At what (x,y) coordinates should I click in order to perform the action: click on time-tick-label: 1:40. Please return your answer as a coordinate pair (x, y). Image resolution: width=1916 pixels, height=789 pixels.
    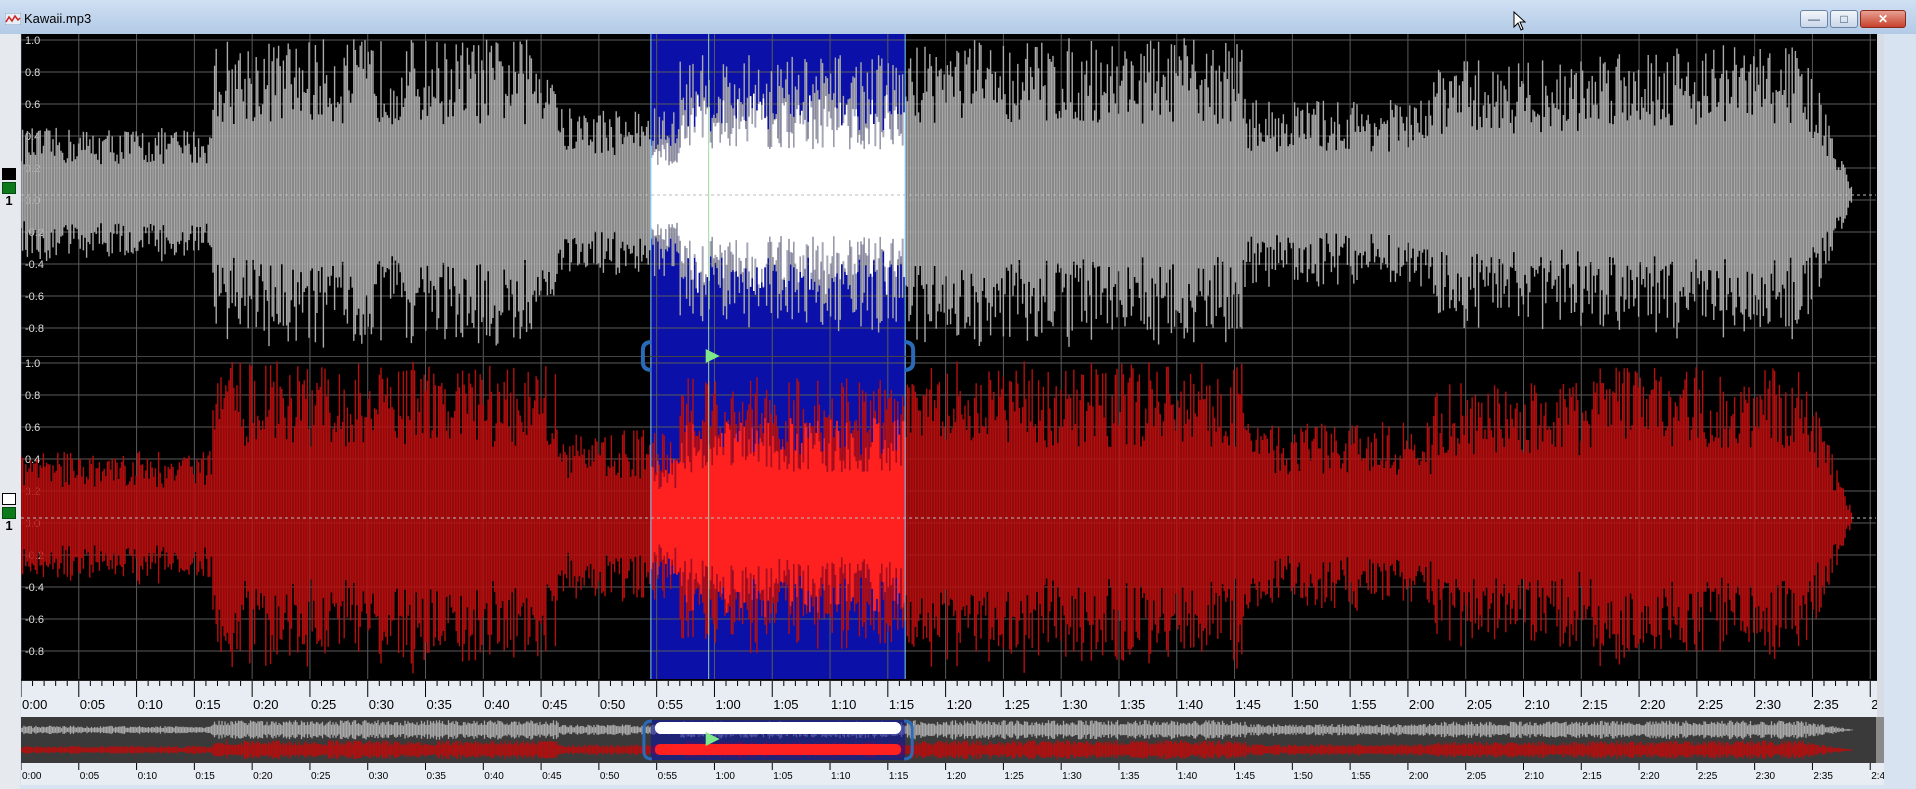
    Looking at the image, I should click on (1190, 704).